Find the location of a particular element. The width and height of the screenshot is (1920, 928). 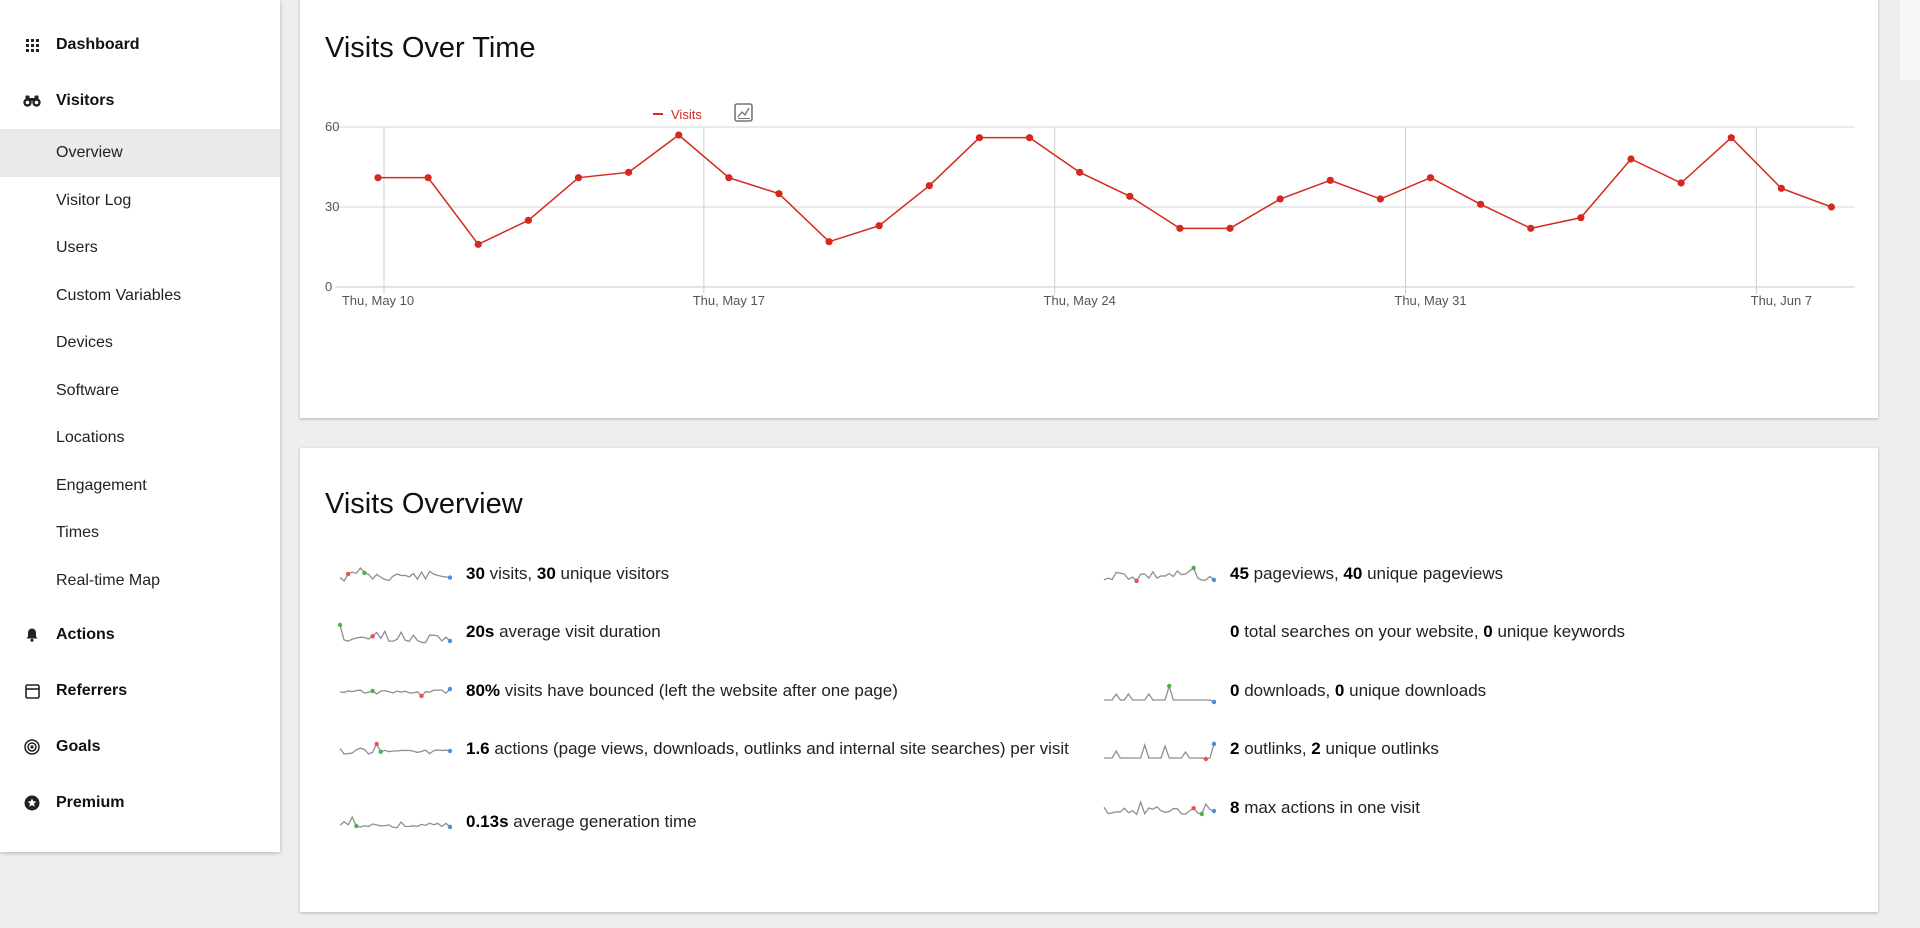

metric-label: average generation time is located at coordinates (602, 821).